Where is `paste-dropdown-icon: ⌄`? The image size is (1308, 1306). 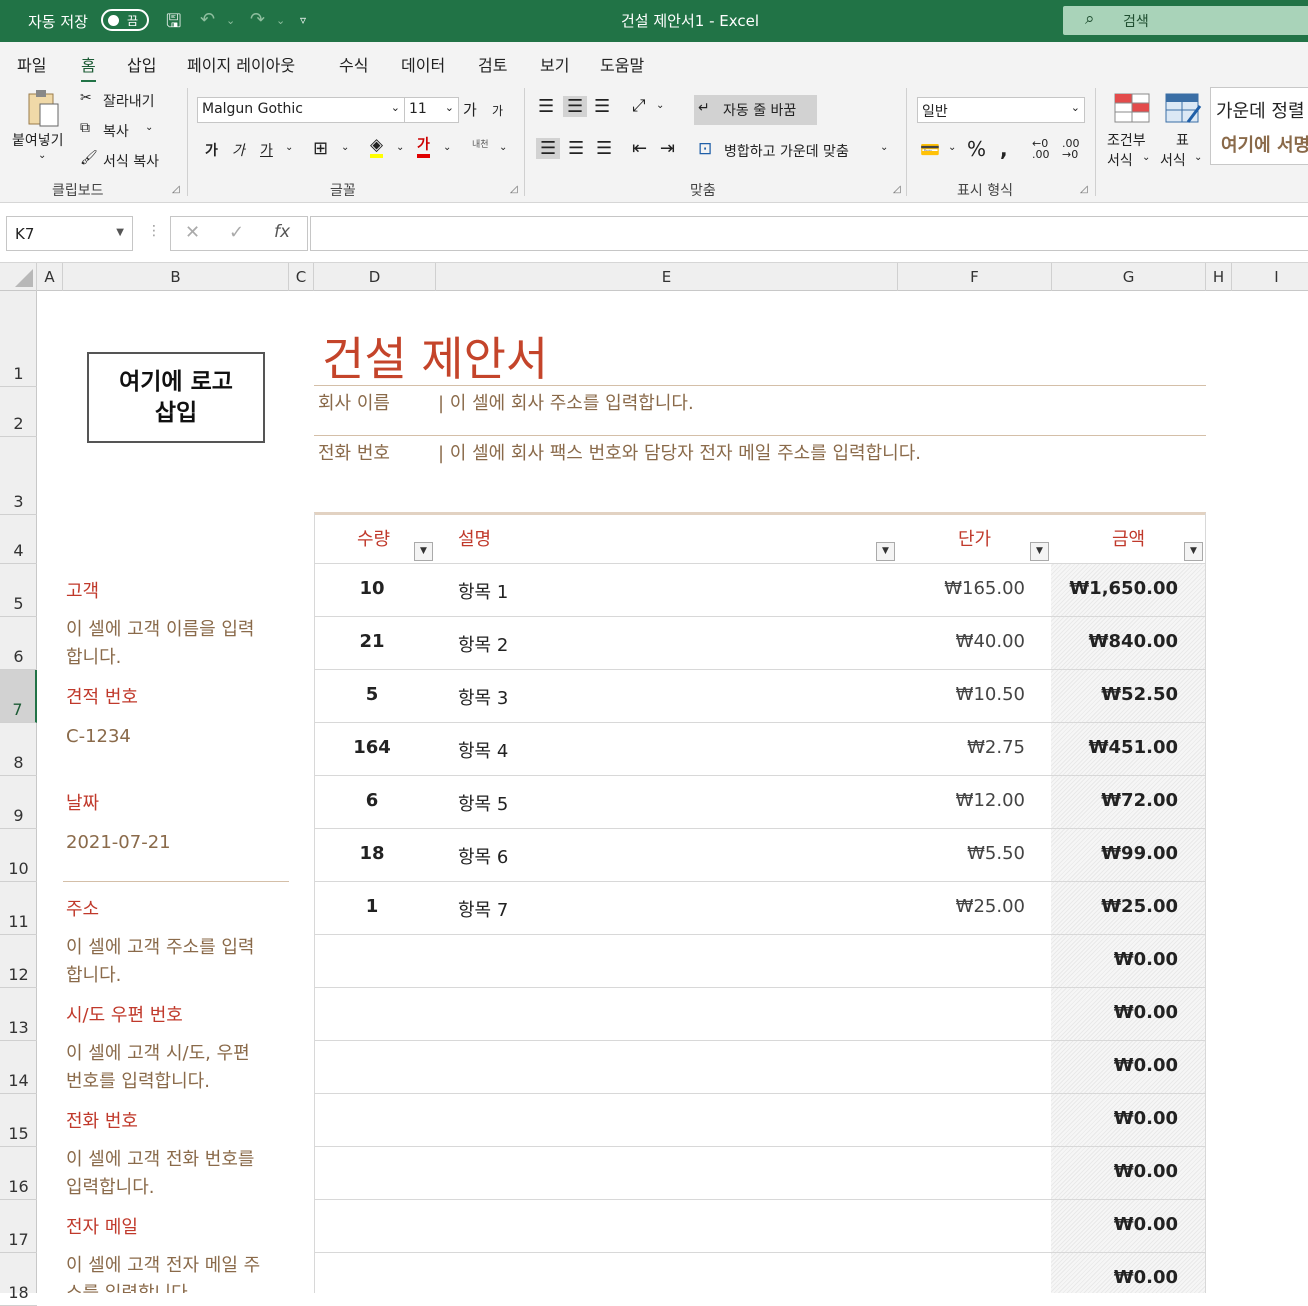
paste-dropdown-icon: ⌄ is located at coordinates (42, 155).